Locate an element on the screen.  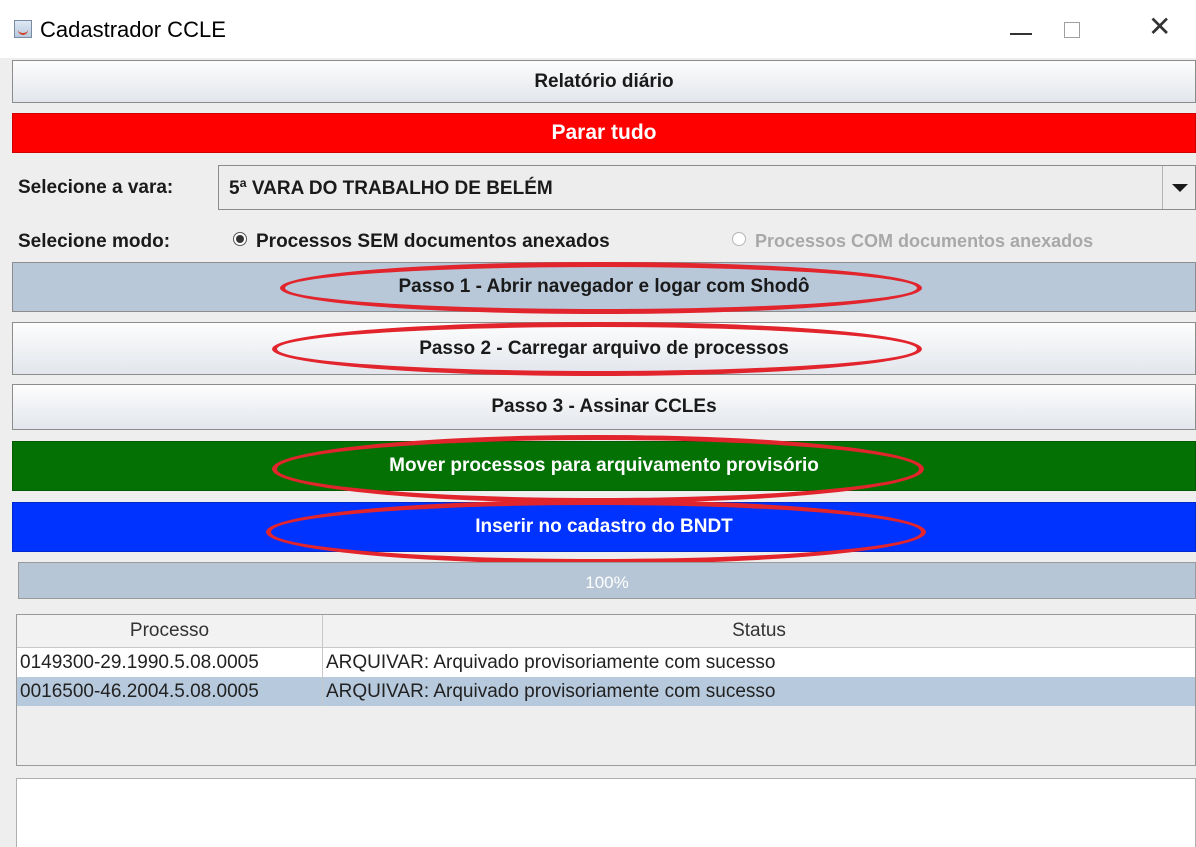
vara-label: Selecione a vara: is located at coordinates (96, 187).